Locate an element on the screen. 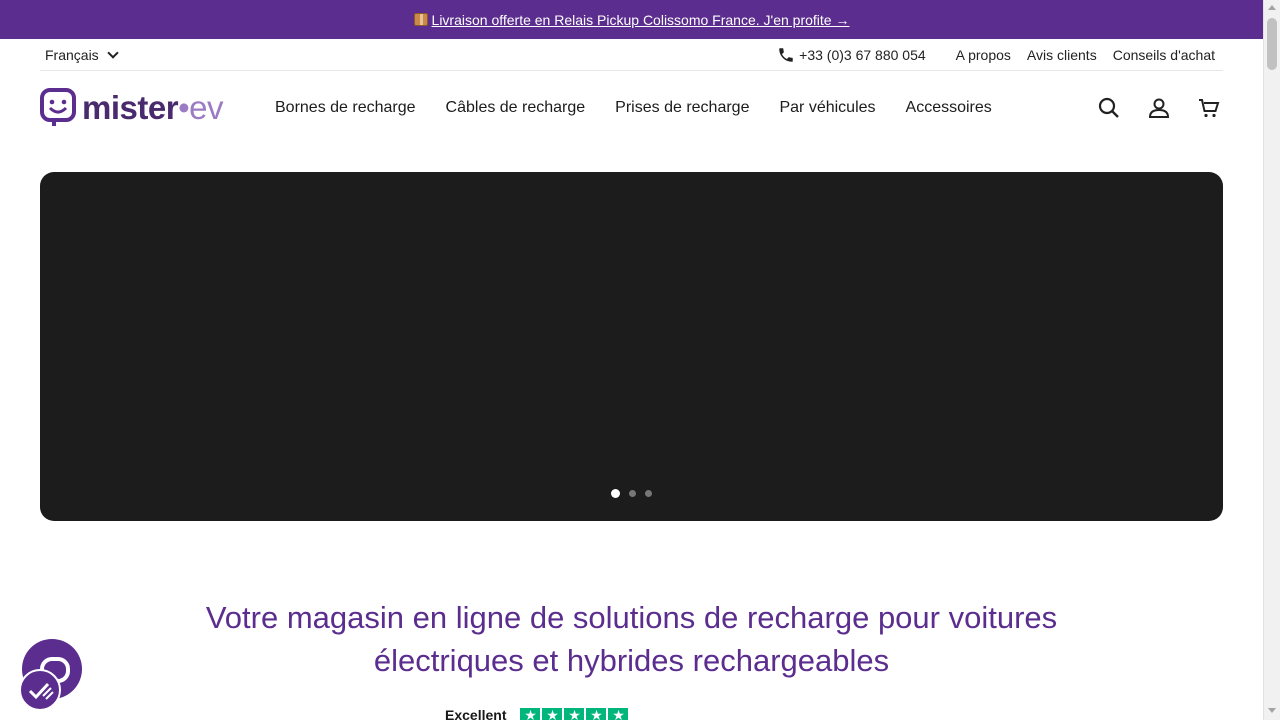 The height and width of the screenshot is (720, 1280). nav-vehicules: Par véhicules is located at coordinates (827, 108).